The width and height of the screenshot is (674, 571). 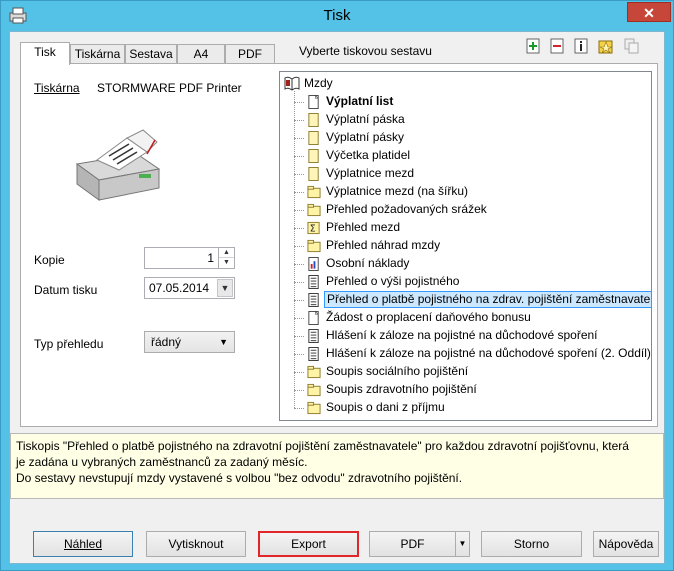 I want to click on tree-item: Osobní náklady, so click(x=472, y=264).